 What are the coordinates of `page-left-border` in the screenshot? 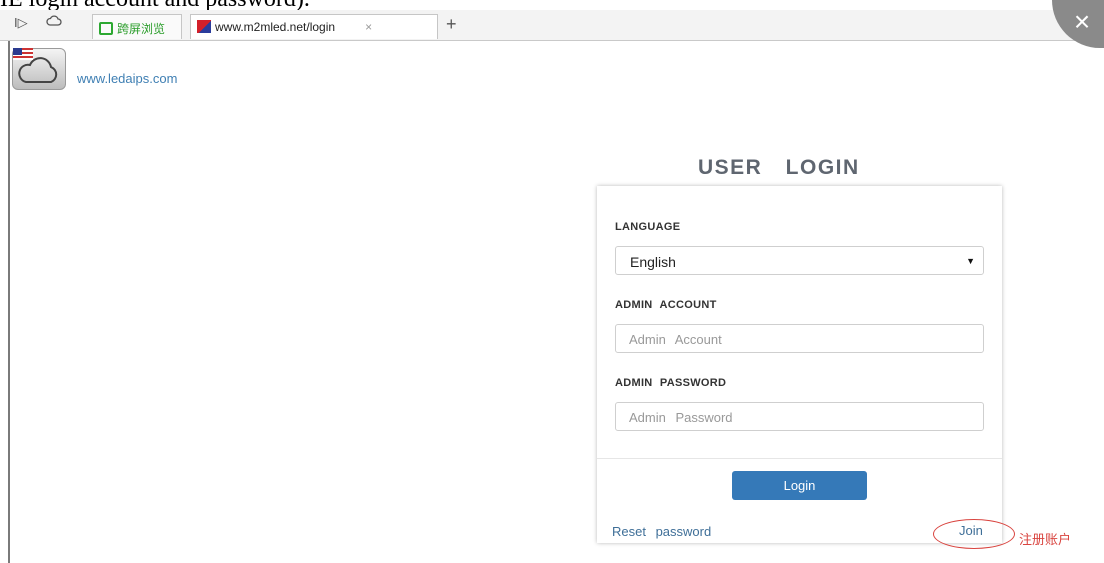 It's located at (9, 302).